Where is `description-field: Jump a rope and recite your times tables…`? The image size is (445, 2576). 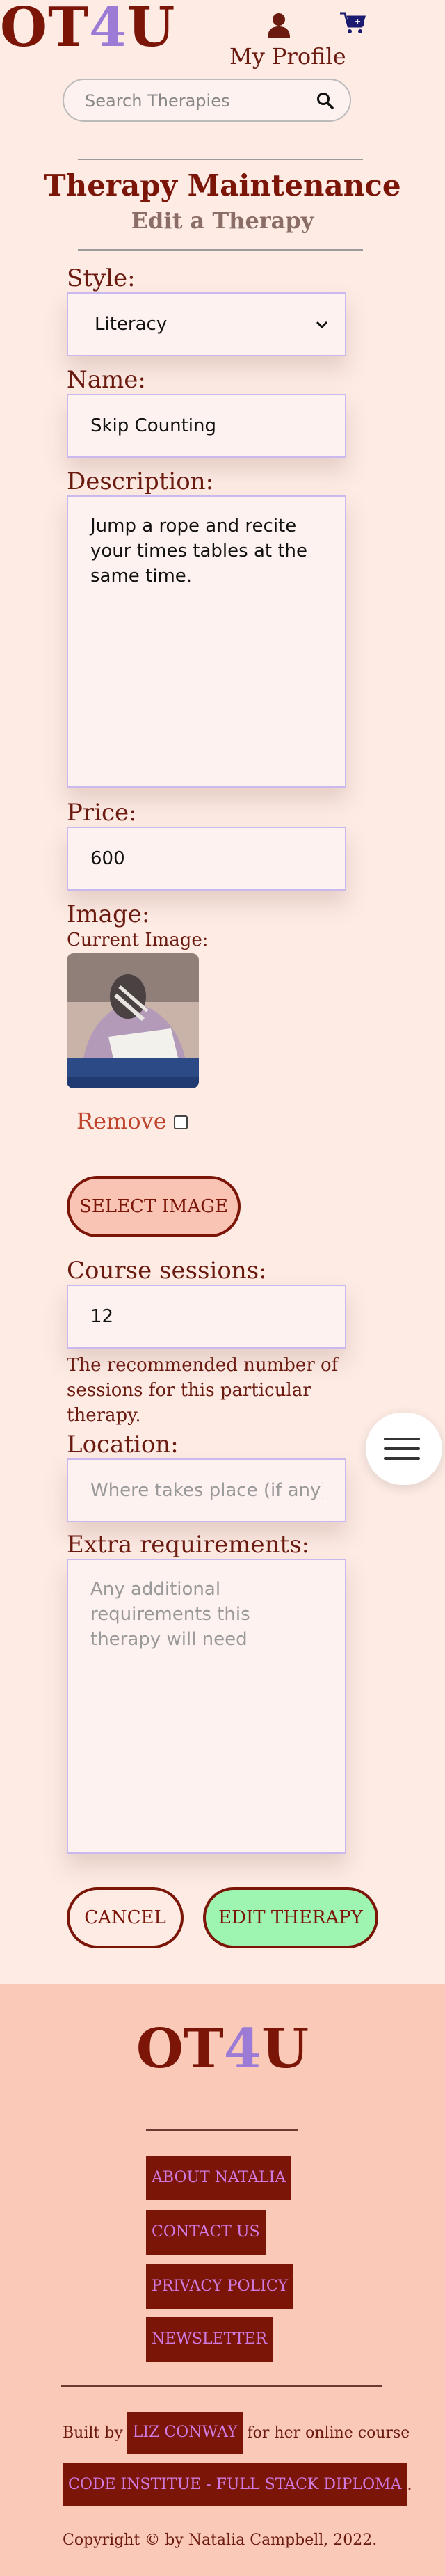 description-field: Jump a rope and recite your times tables… is located at coordinates (206, 641).